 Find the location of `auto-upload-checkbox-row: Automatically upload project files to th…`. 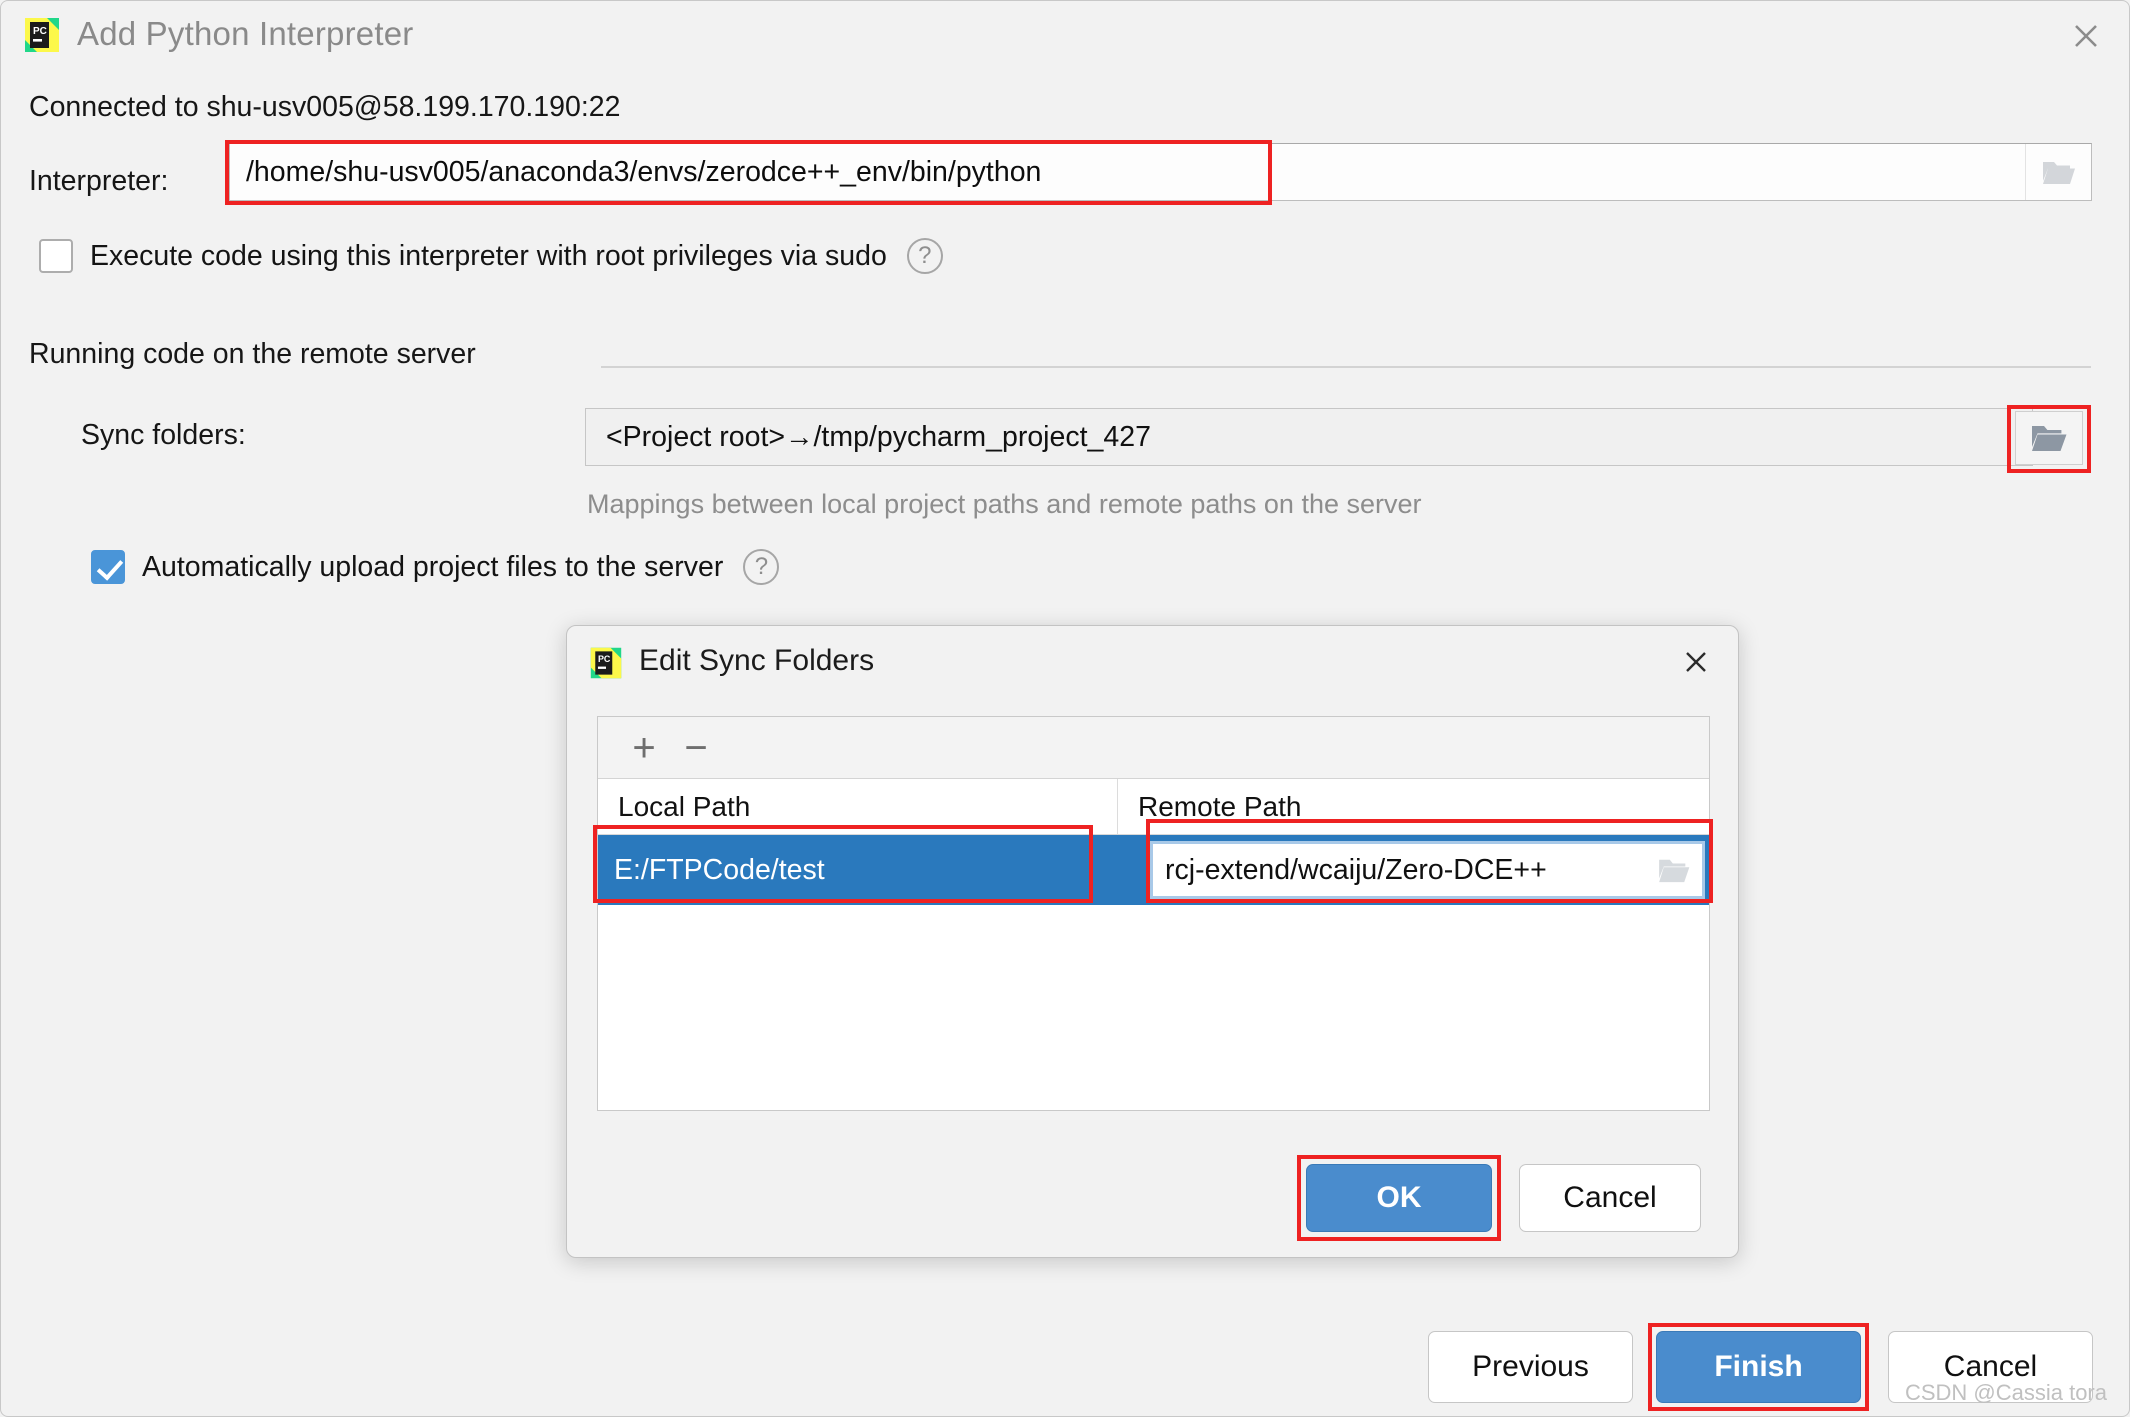

auto-upload-checkbox-row: Automatically upload project files to th… is located at coordinates (435, 567).